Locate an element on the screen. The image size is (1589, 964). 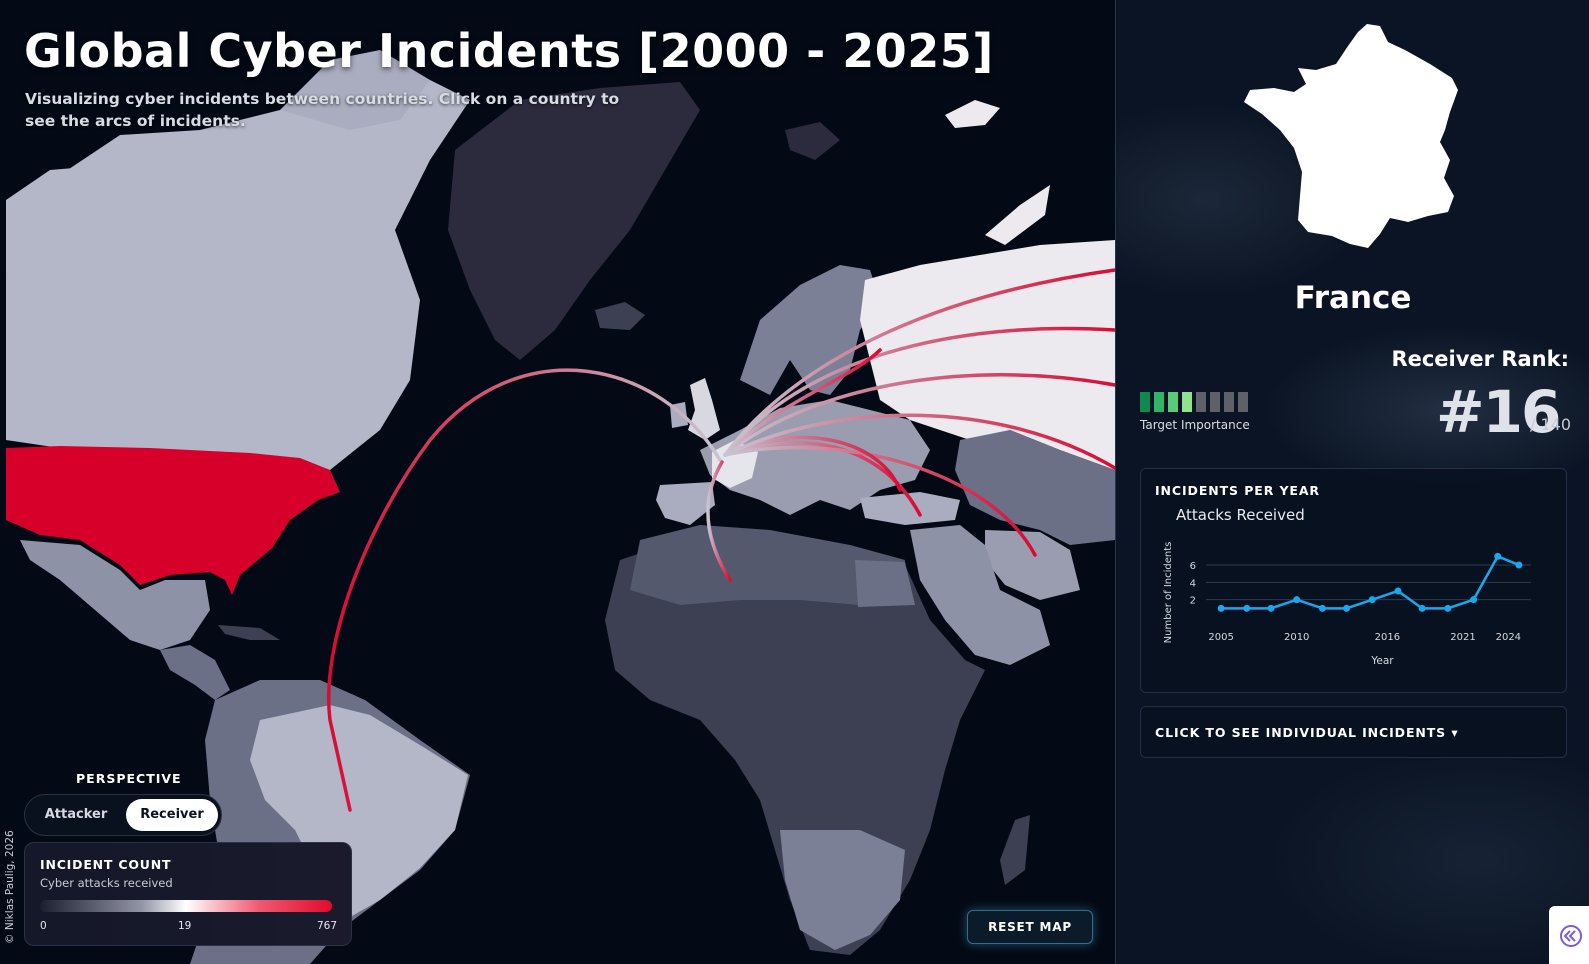
x-axis-label: Year is located at coordinates (1382, 661).